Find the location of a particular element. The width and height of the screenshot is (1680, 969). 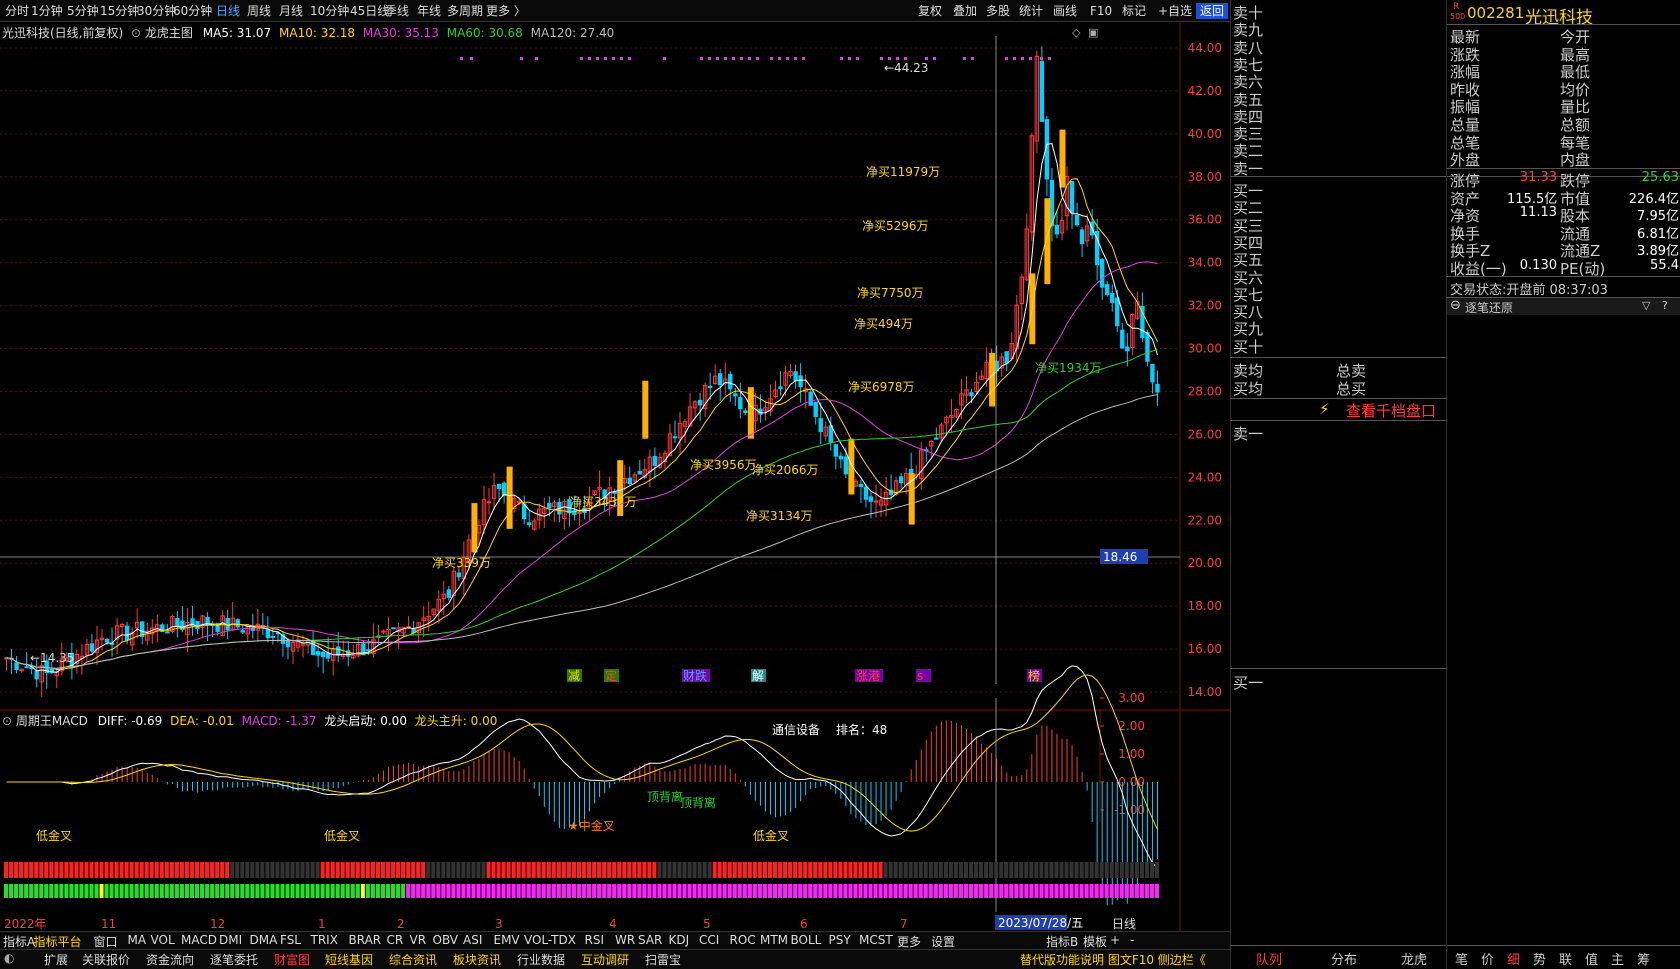

toolbar-btn-7: +自选 is located at coordinates (1175, 11).